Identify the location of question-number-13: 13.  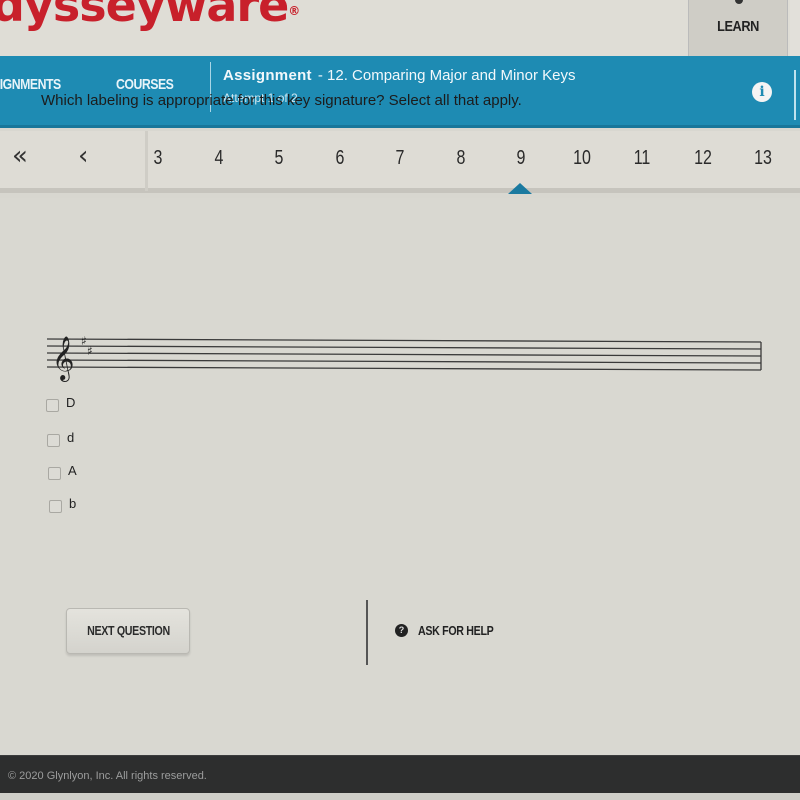
(763, 158).